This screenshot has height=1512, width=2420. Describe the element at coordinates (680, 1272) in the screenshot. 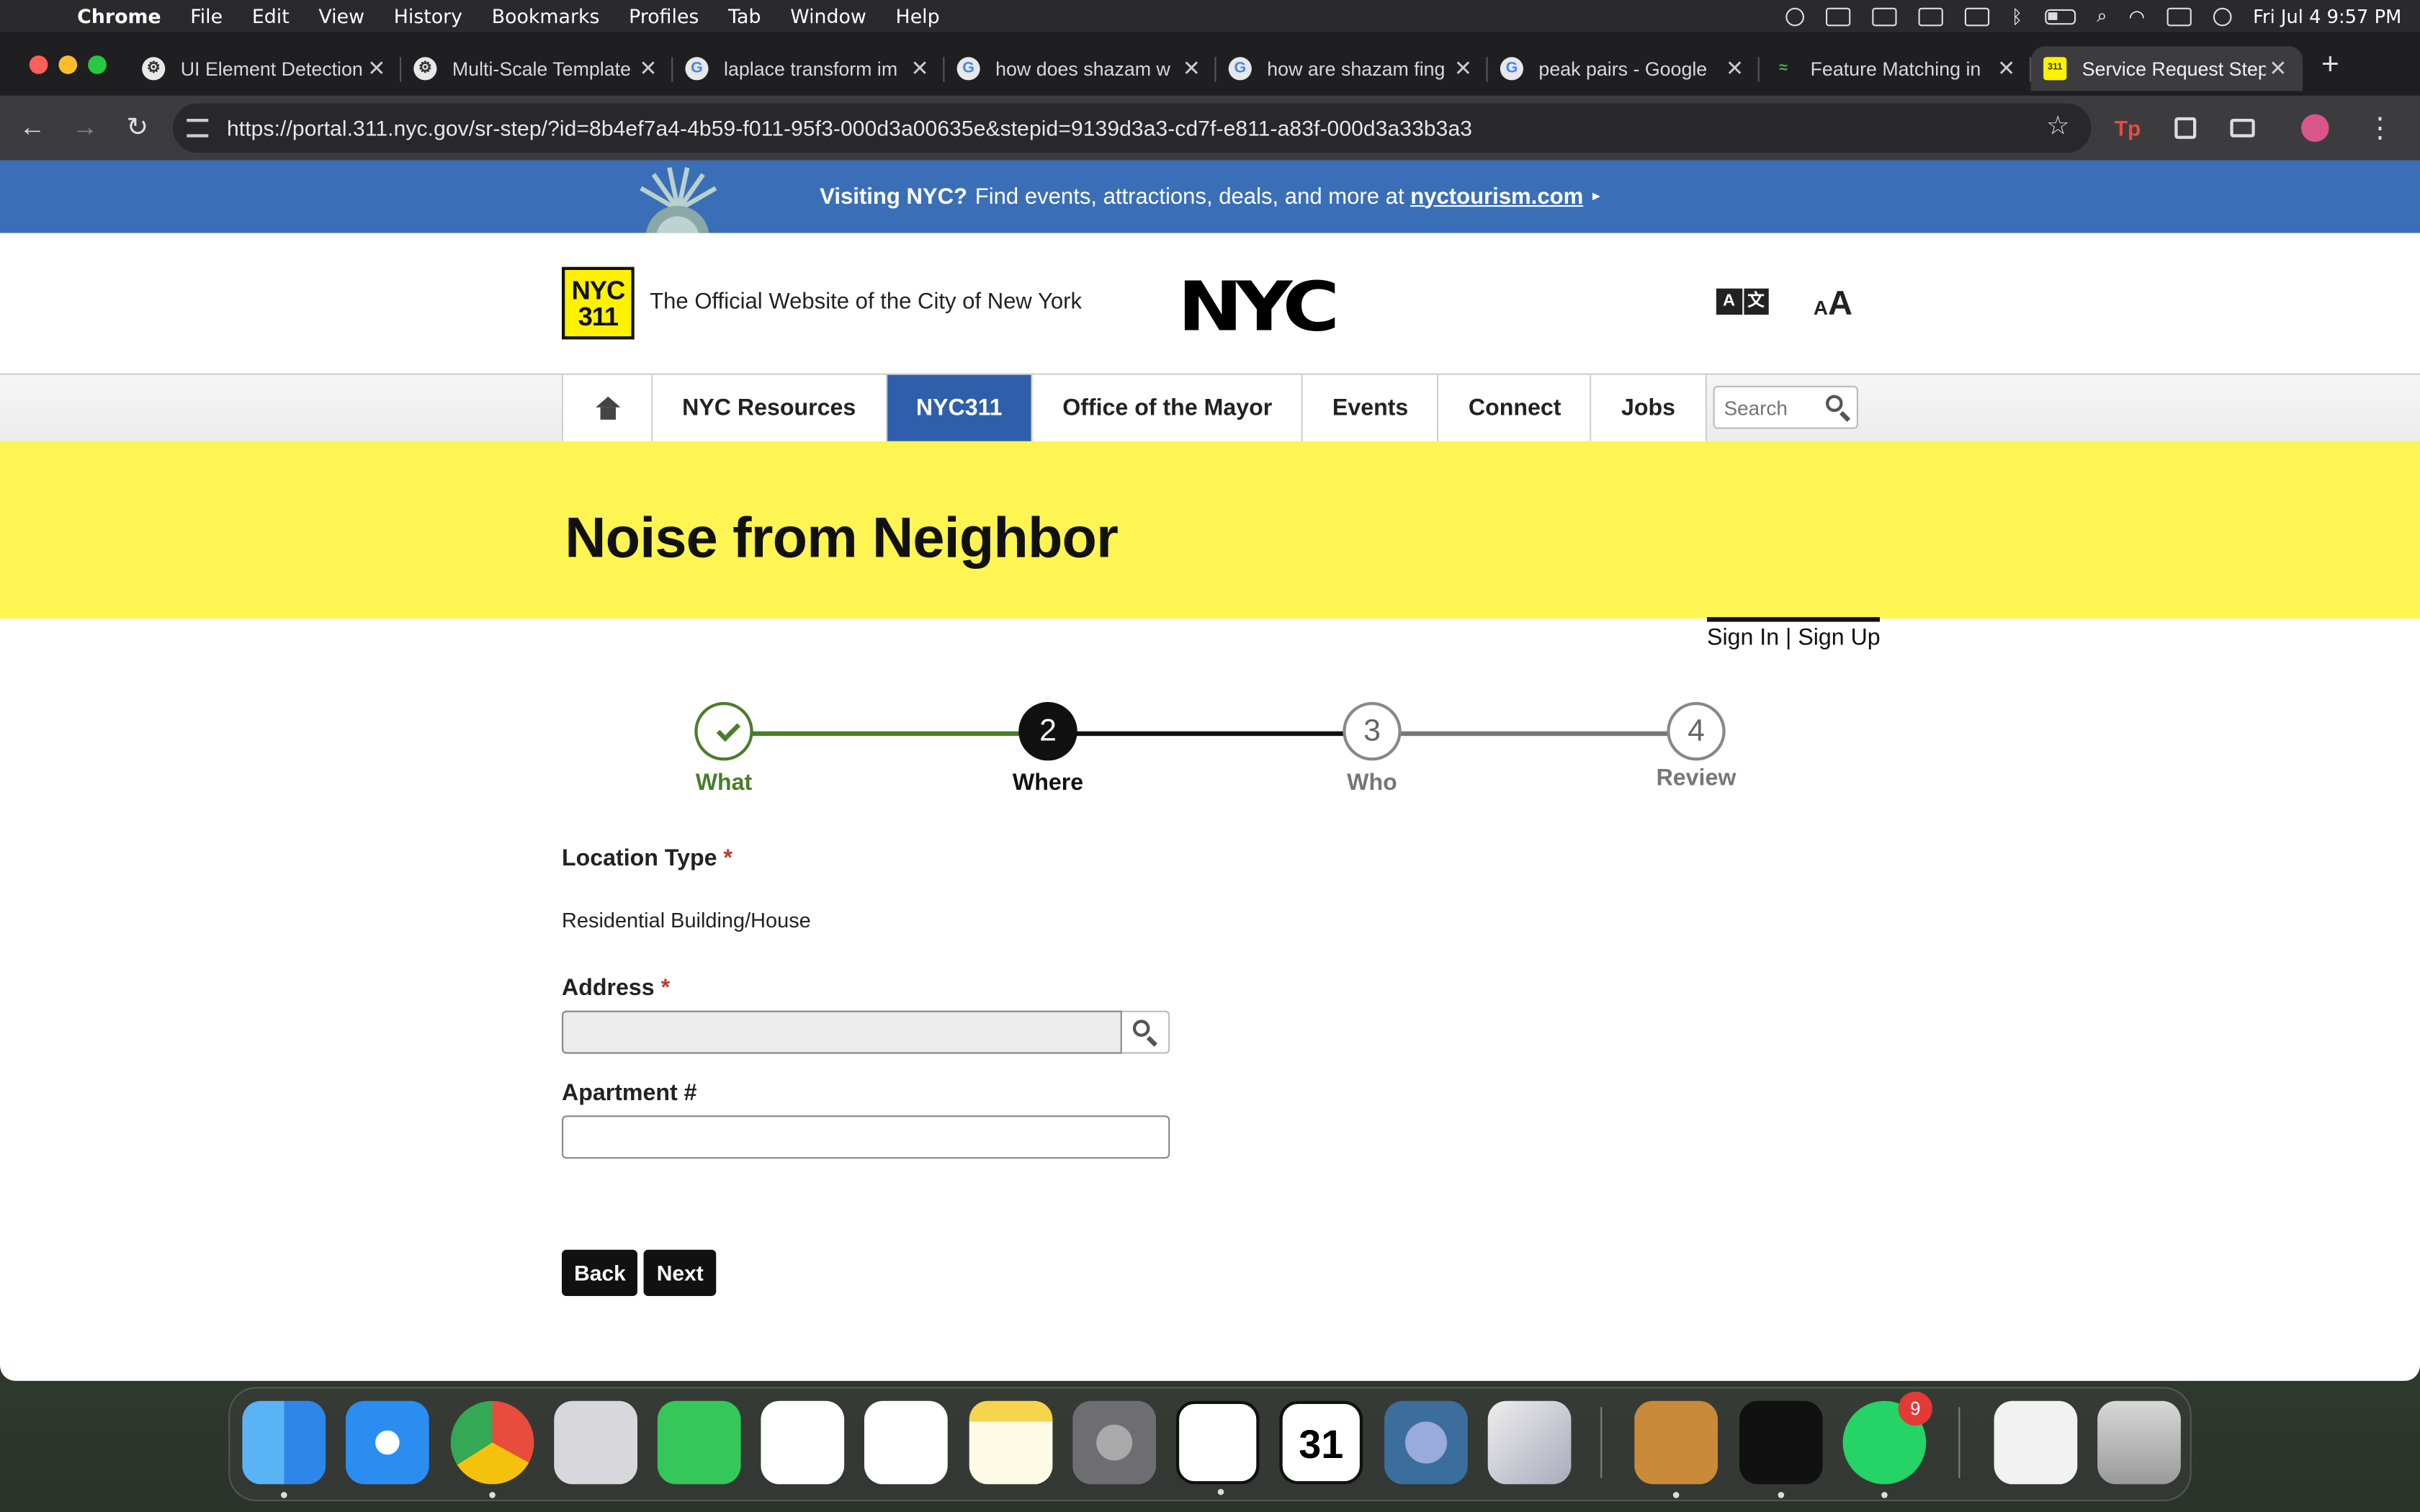

I see `next-button: Next` at that location.